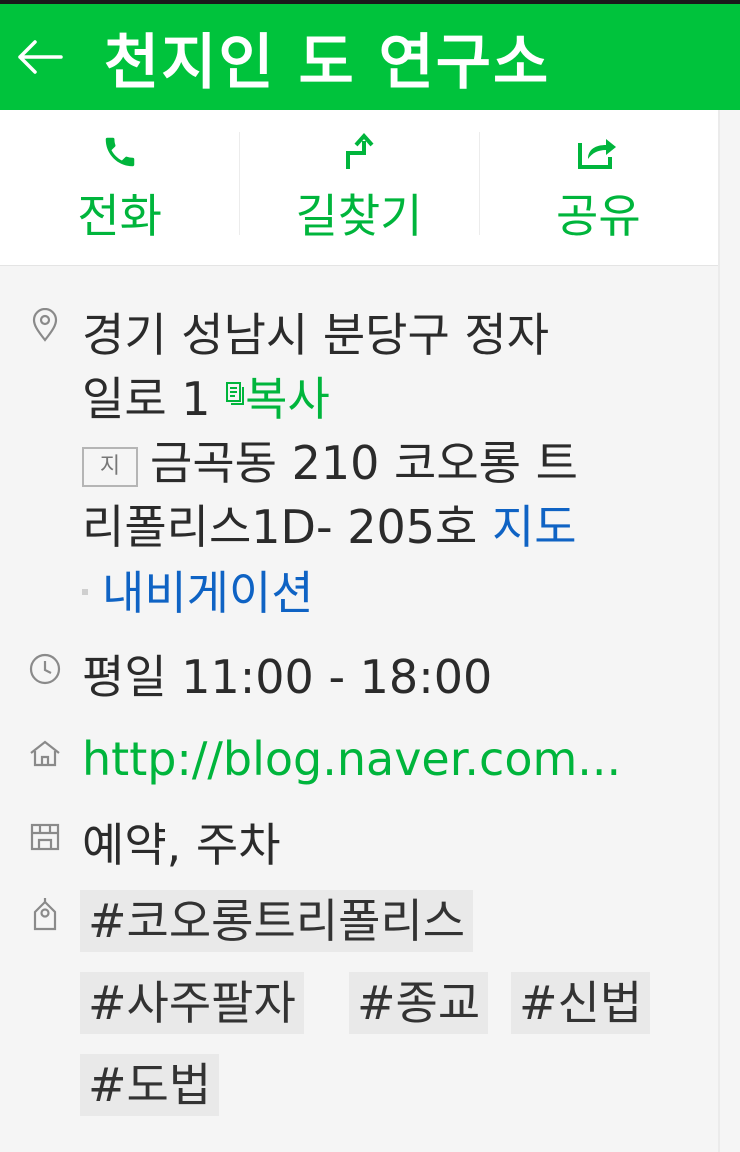 This screenshot has width=740, height=1152. What do you see at coordinates (280, 527) in the screenshot?
I see `jibun-line2: 리폴리스1D- 205호` at bounding box center [280, 527].